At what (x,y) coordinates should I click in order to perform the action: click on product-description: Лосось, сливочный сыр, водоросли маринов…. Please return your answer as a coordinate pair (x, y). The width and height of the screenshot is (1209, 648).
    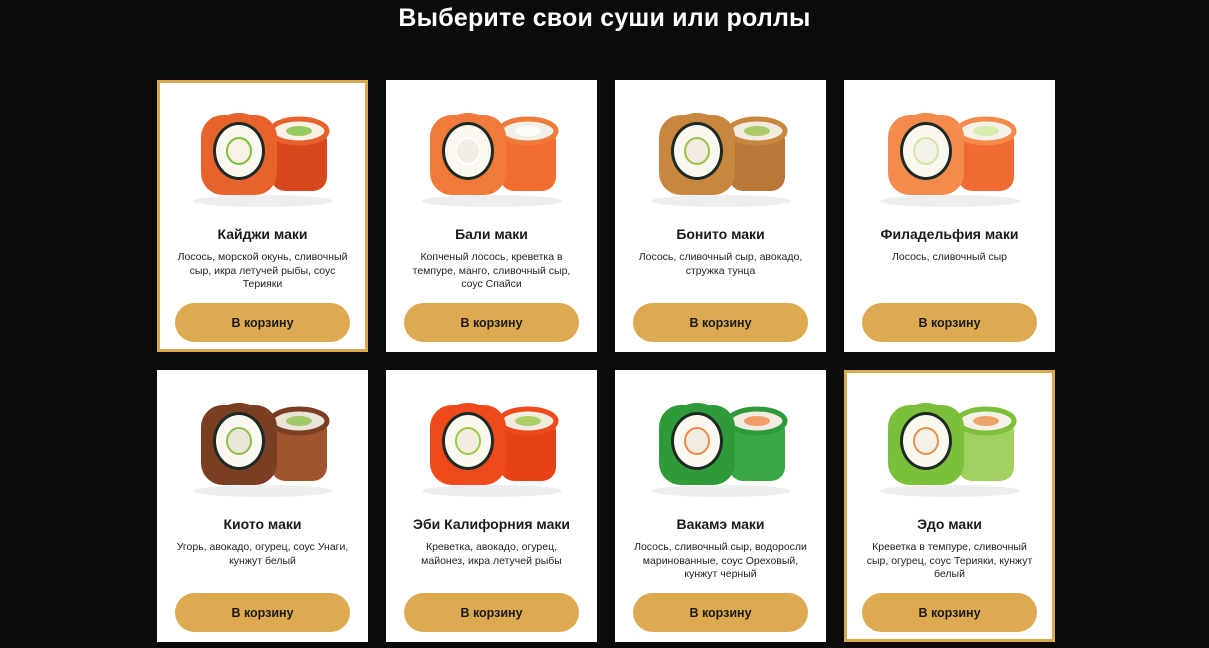
    Looking at the image, I should click on (720, 560).